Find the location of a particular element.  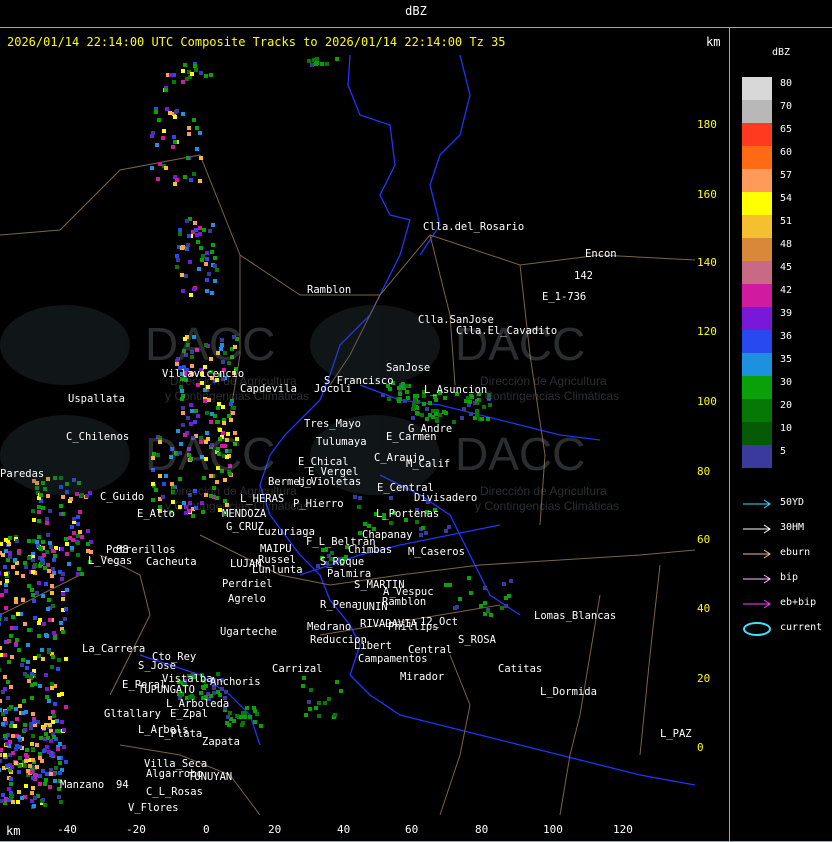

y-tick-label: 100 is located at coordinates (707, 401).